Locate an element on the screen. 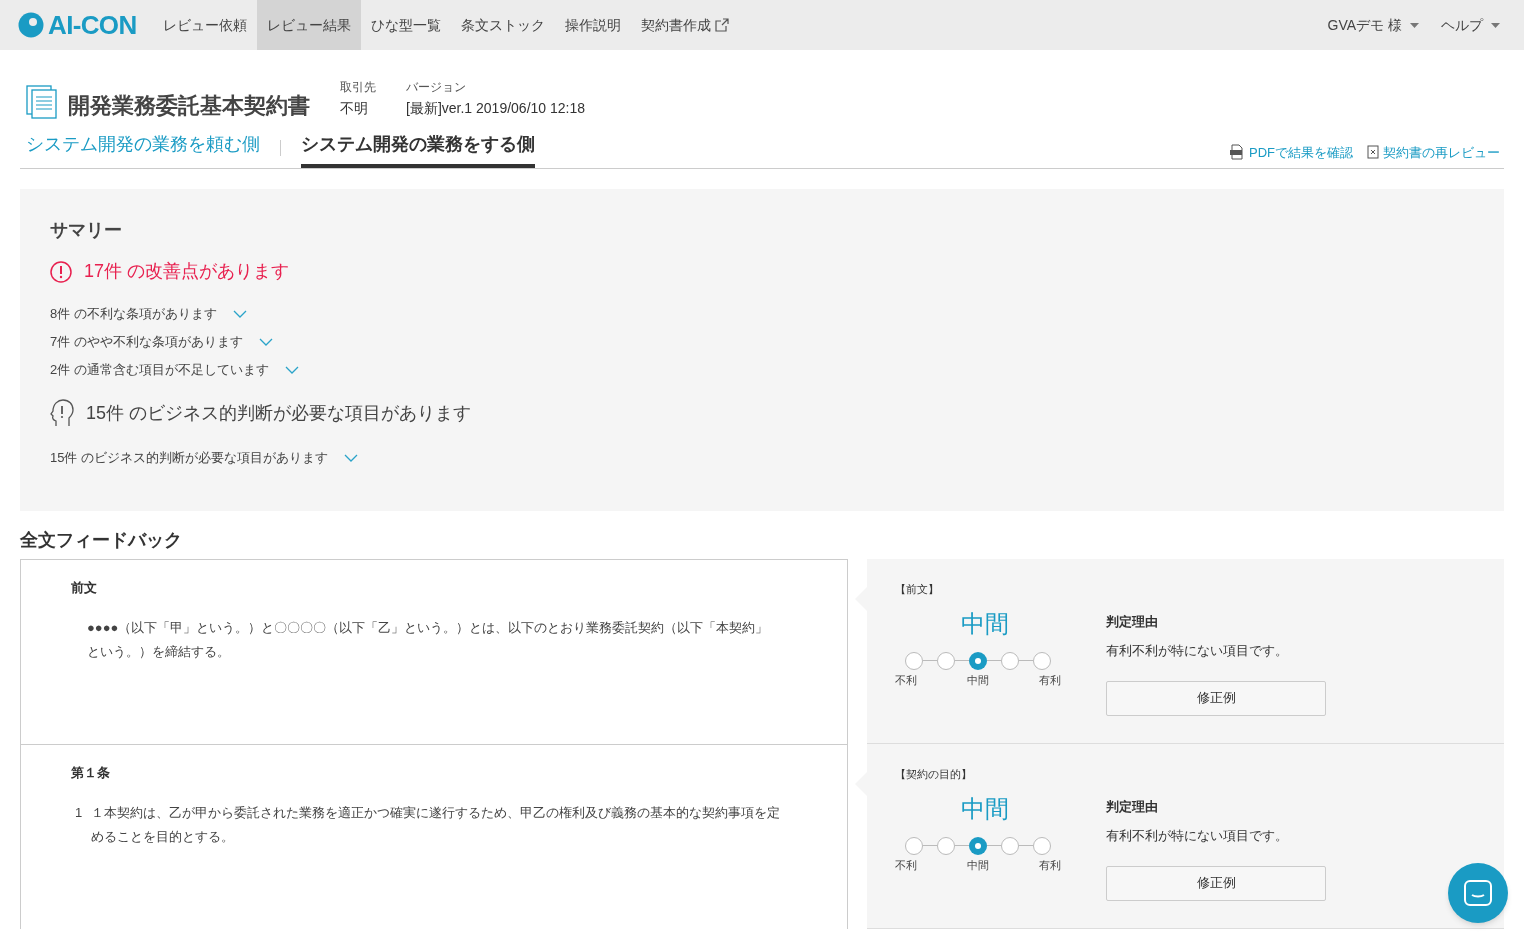  exclamation-circle-icon is located at coordinates (61, 271).